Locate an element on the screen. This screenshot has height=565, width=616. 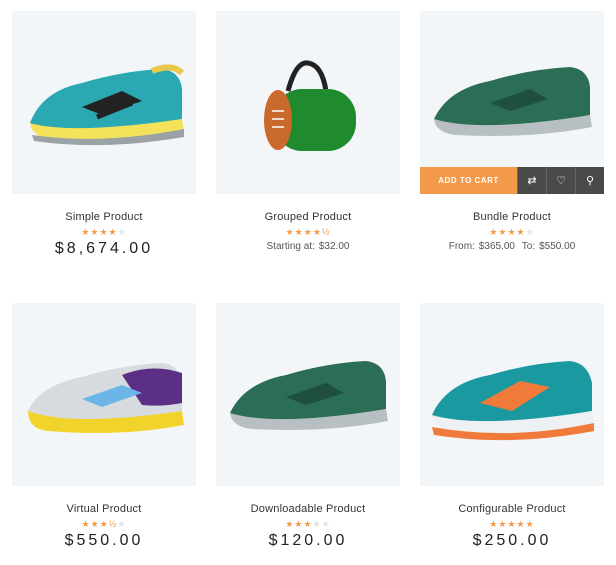
product-card: Grouped Product ★★★★½ Starting at: $32.00 is located at coordinates (308, 131).